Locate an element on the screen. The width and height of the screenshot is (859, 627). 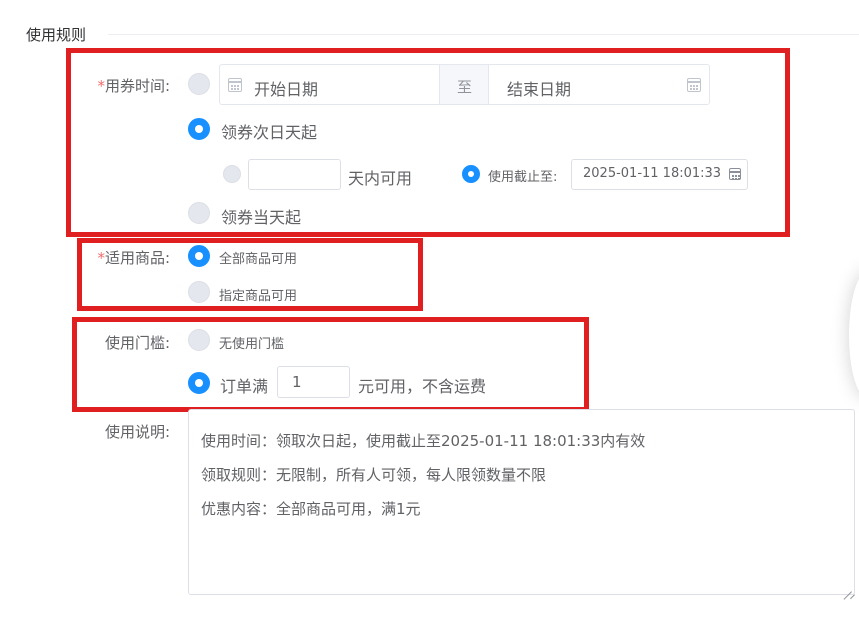
description-line: 领取规则：无限制，所有人可领，每人限领数量不限 is located at coordinates (374, 475).